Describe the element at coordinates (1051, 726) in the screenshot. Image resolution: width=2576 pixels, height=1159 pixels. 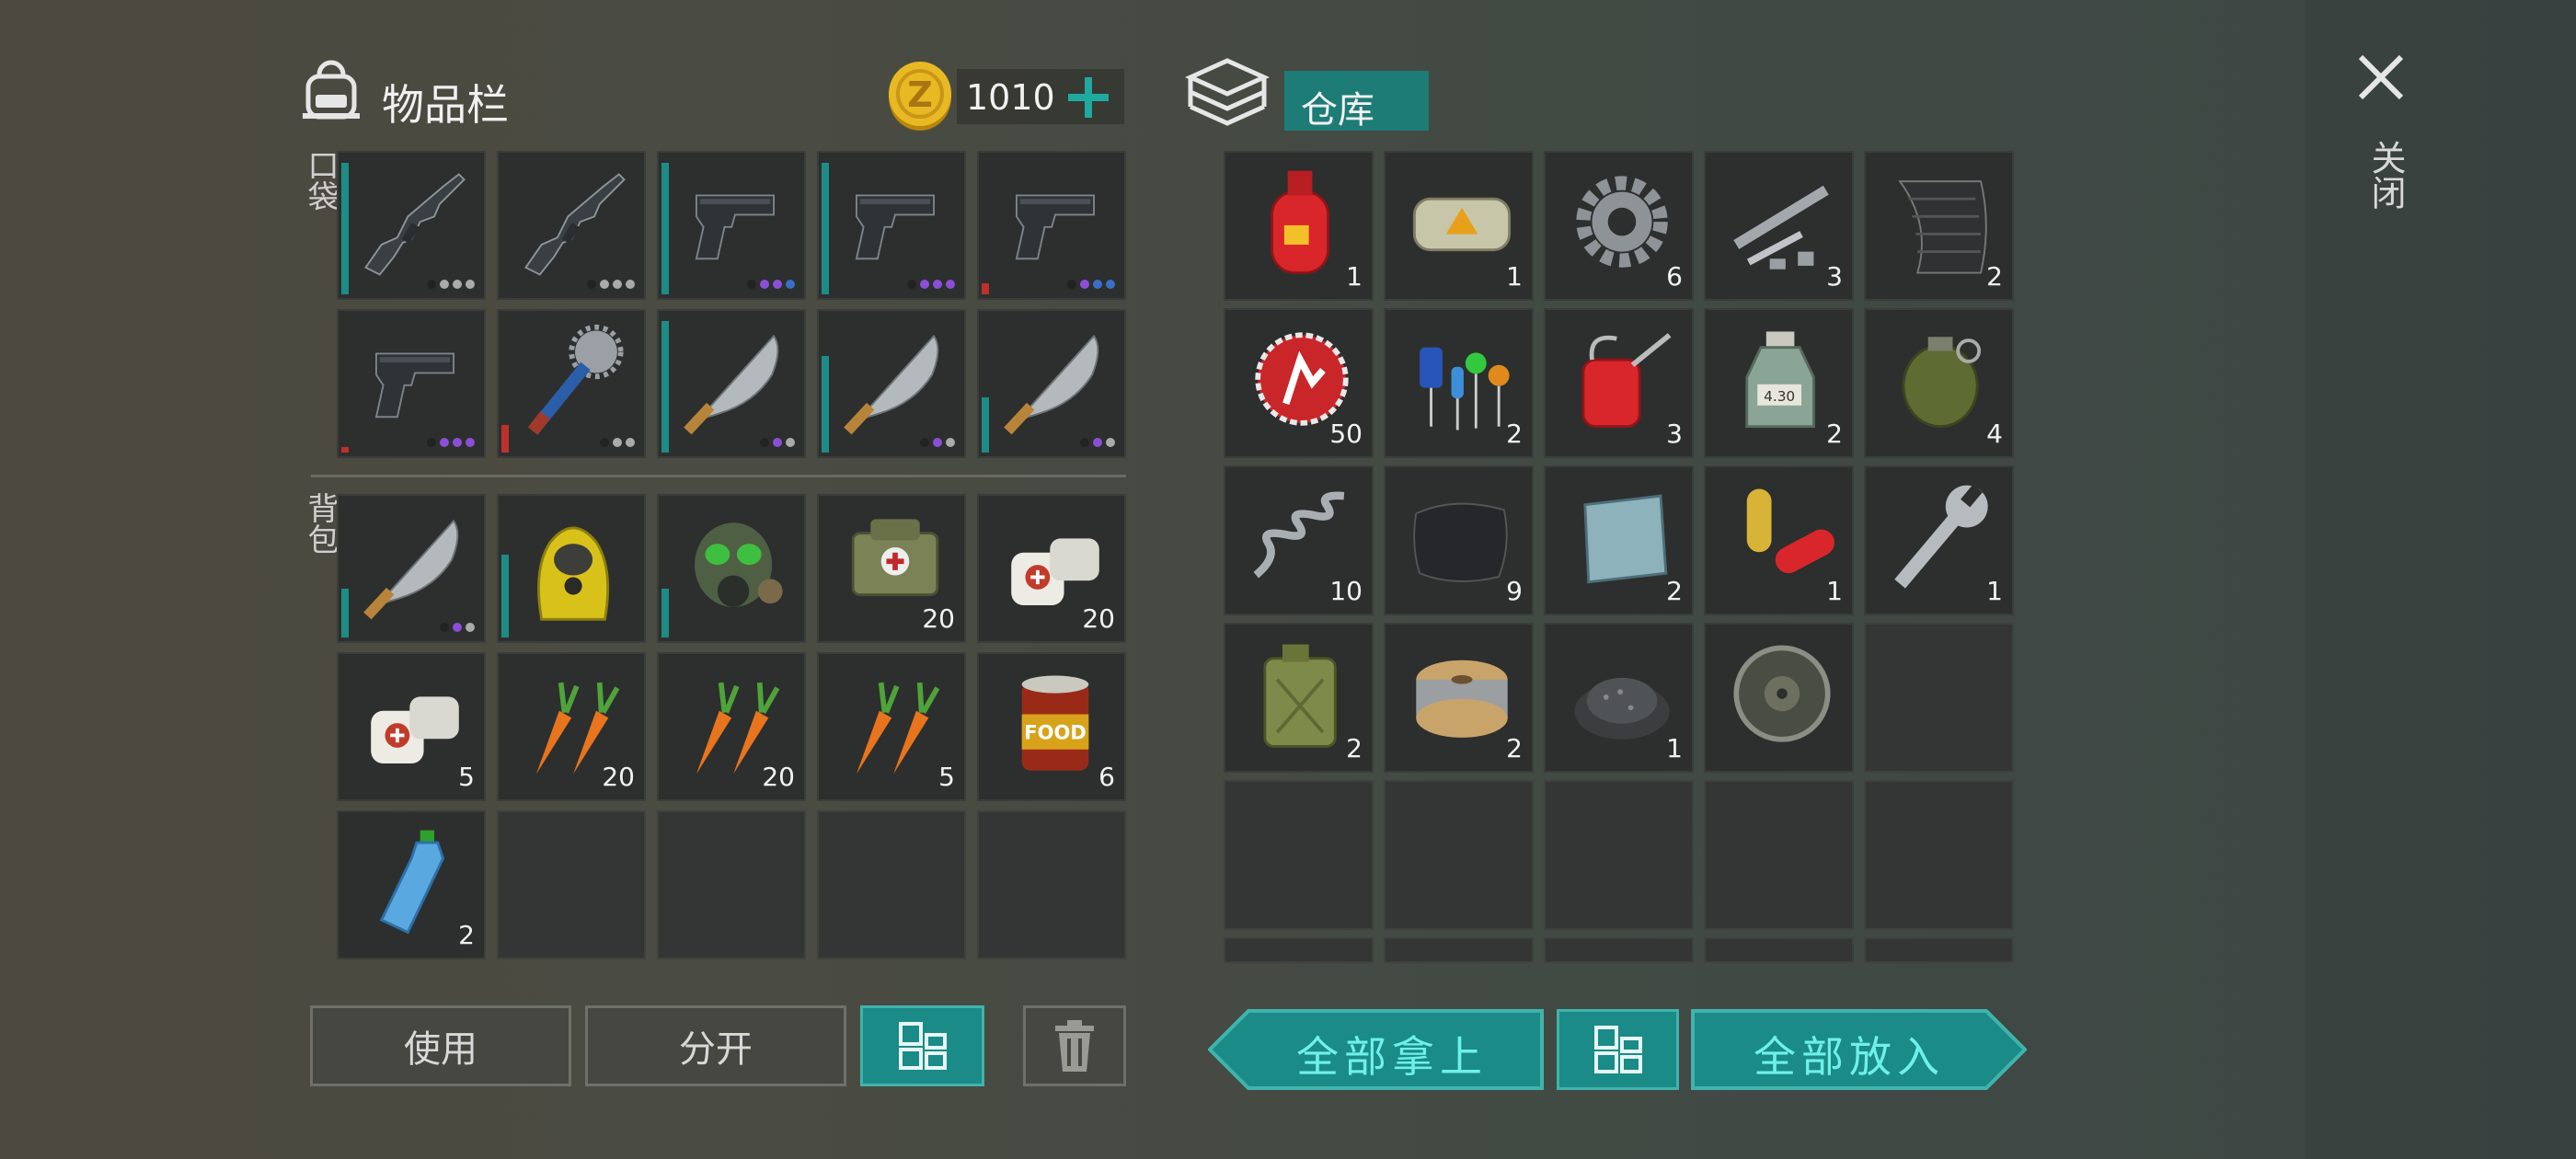
I see `backpack-slot: FOOD 6` at that location.